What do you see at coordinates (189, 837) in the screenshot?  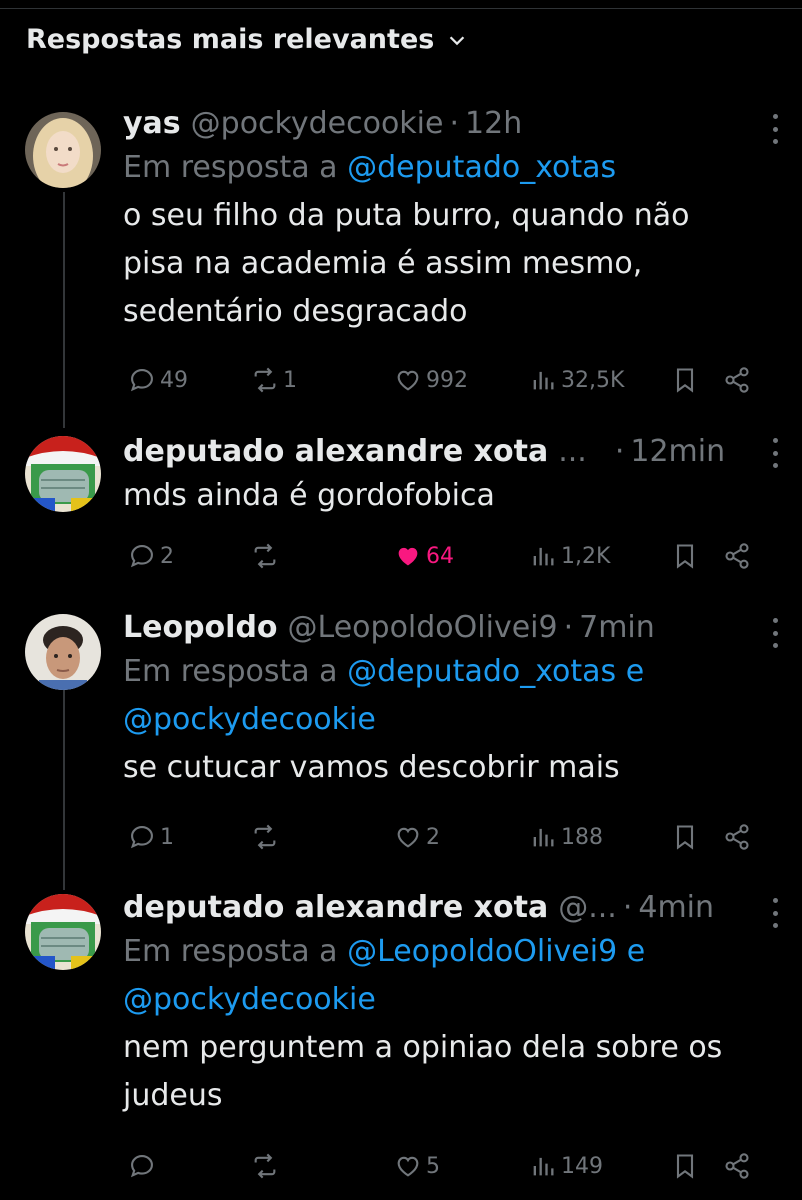 I see `reply-button: 1` at bounding box center [189, 837].